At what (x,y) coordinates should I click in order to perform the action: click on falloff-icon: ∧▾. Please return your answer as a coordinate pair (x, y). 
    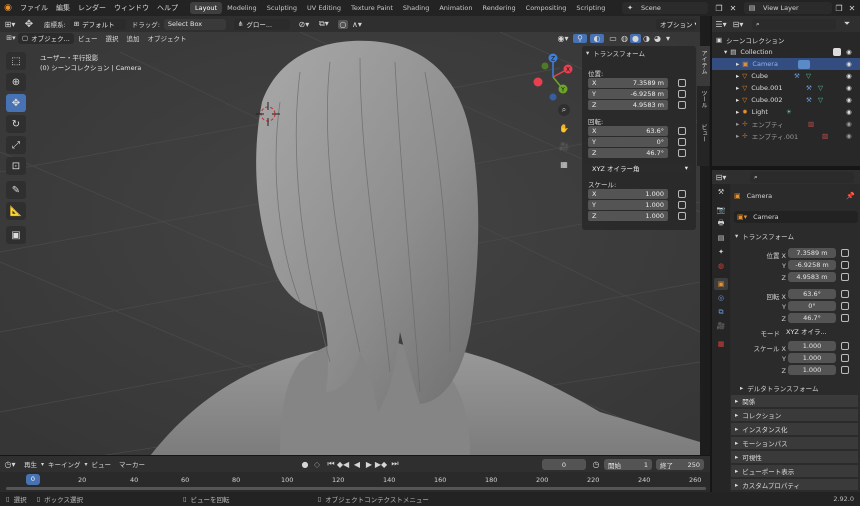
    Looking at the image, I should click on (357, 24).